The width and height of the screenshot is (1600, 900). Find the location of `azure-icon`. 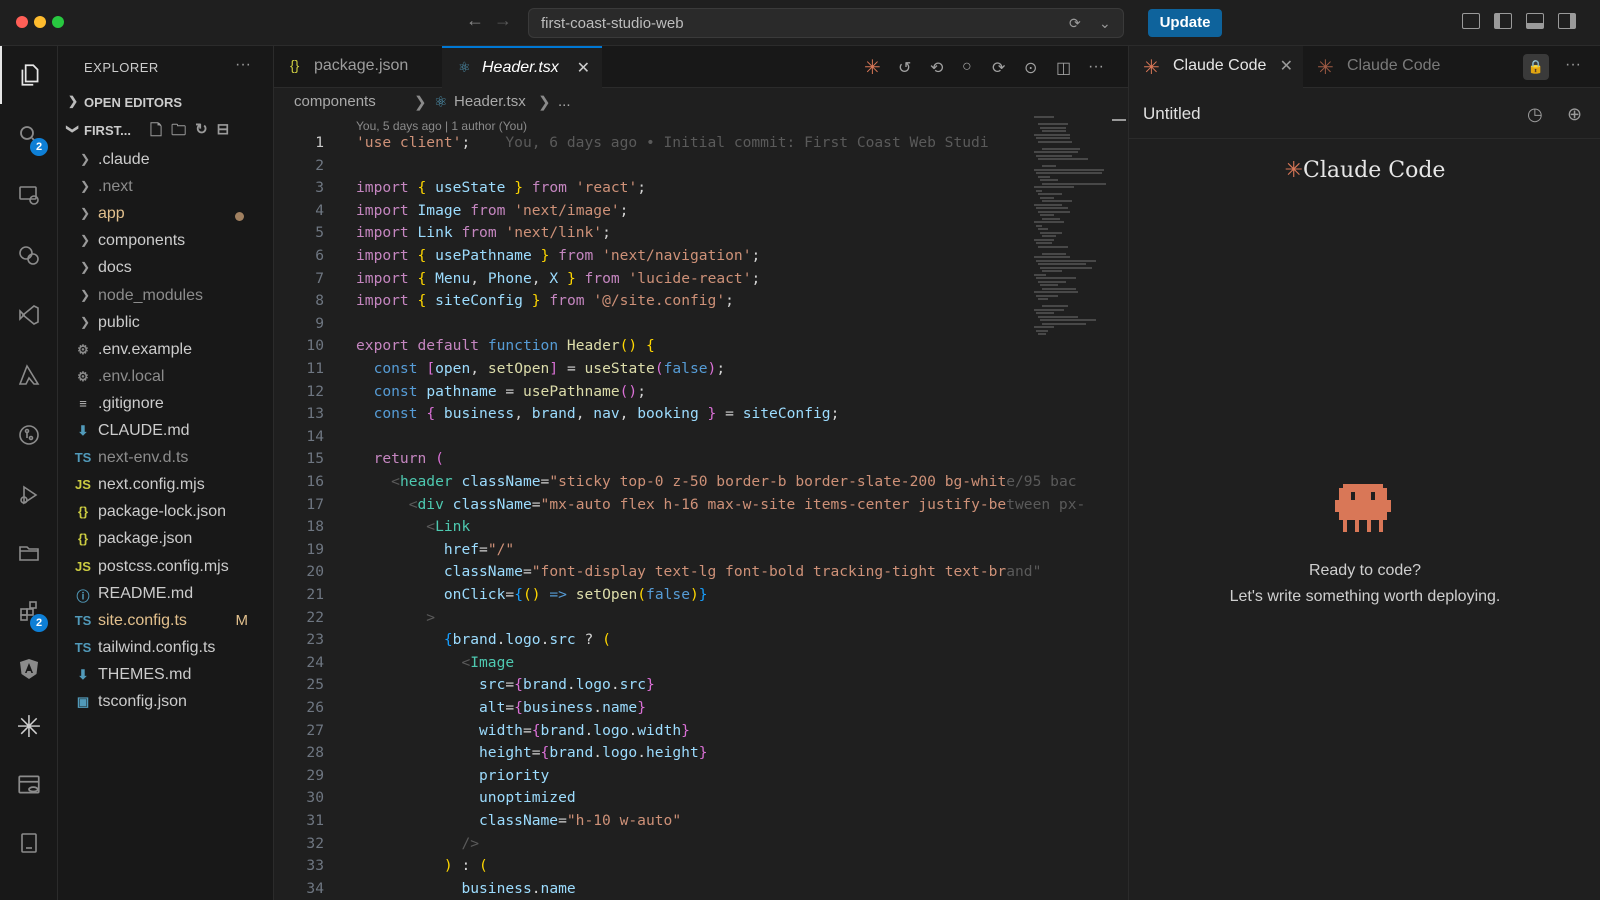

azure-icon is located at coordinates (29, 375).